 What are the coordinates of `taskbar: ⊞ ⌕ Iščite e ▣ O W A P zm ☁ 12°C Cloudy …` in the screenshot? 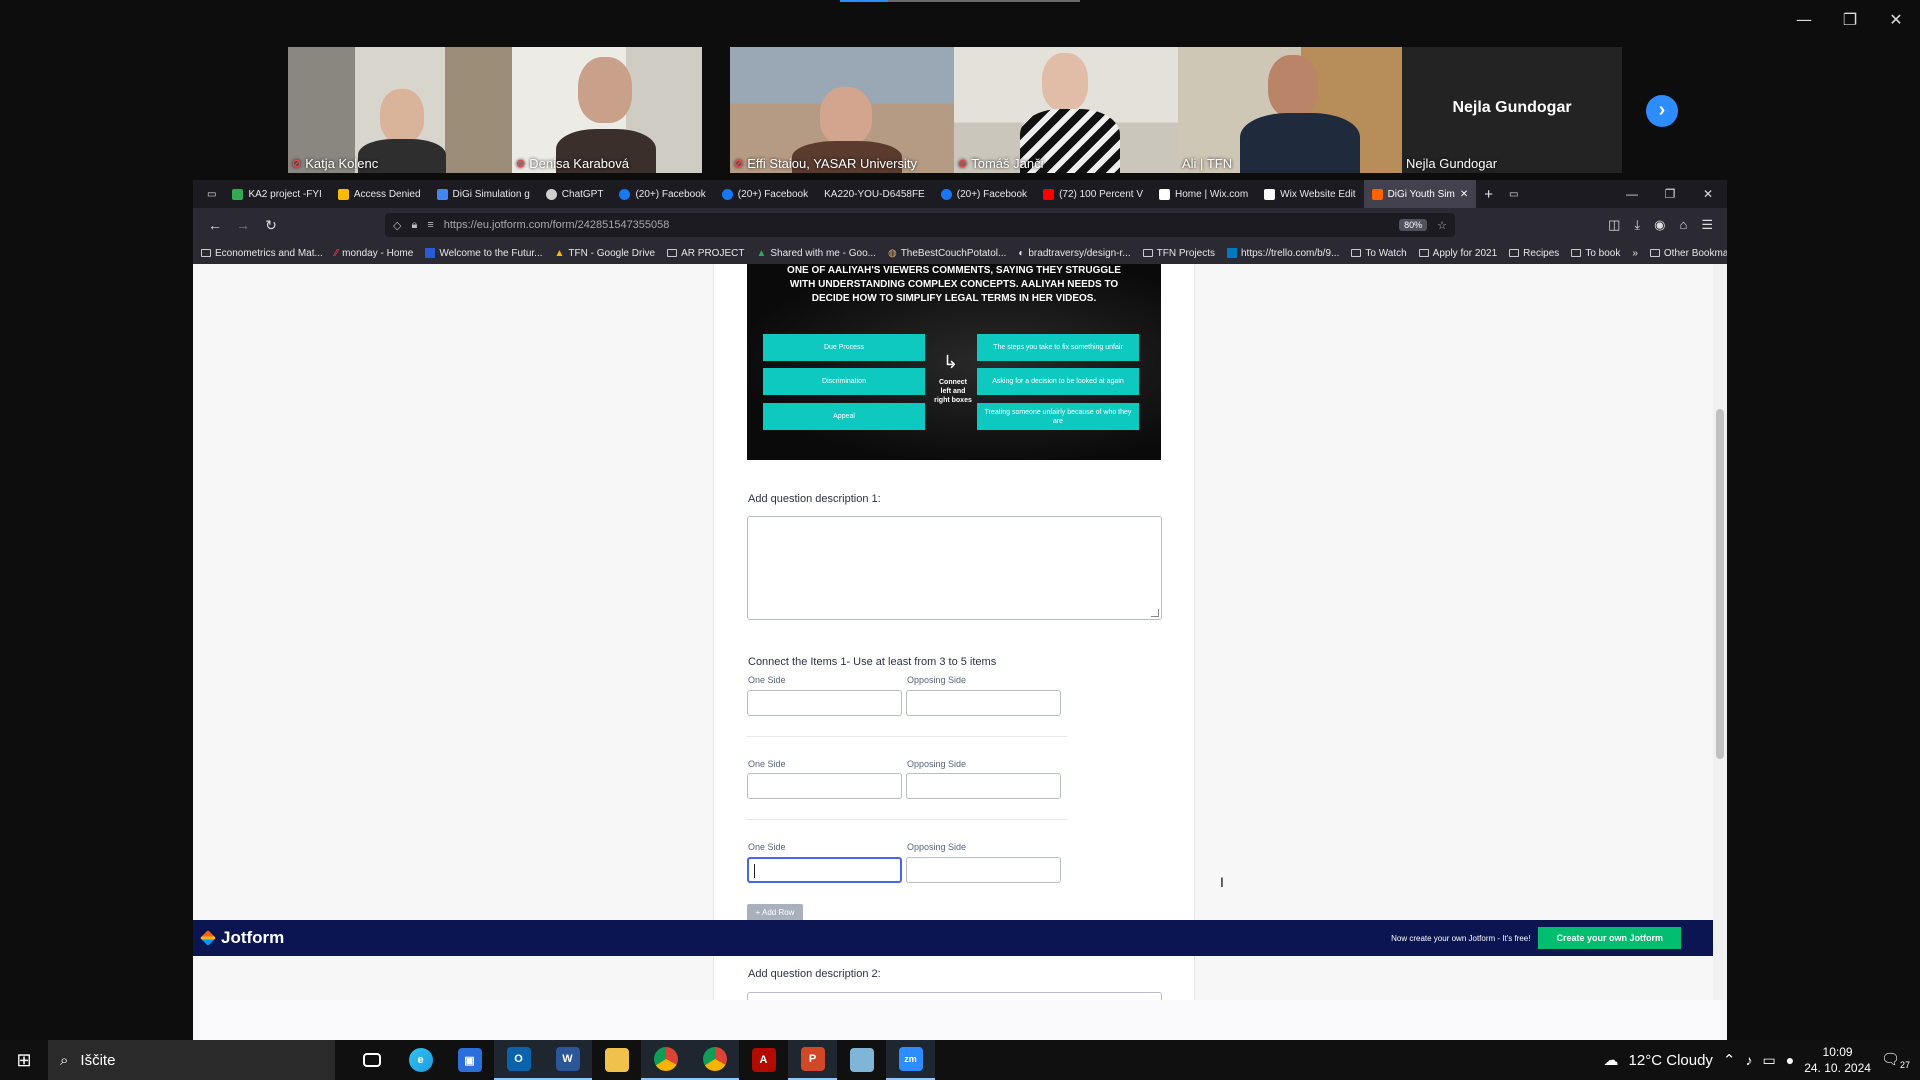 It's located at (960, 1060).